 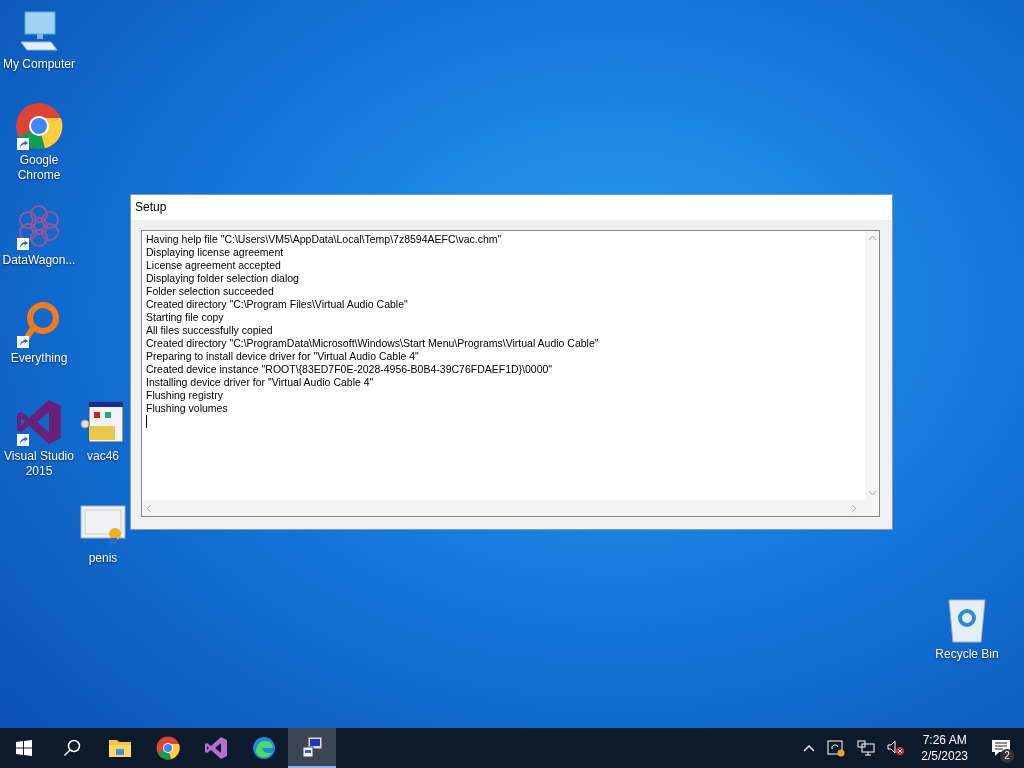 What do you see at coordinates (210, 291) in the screenshot?
I see `log-line: Folder selection succeeded` at bounding box center [210, 291].